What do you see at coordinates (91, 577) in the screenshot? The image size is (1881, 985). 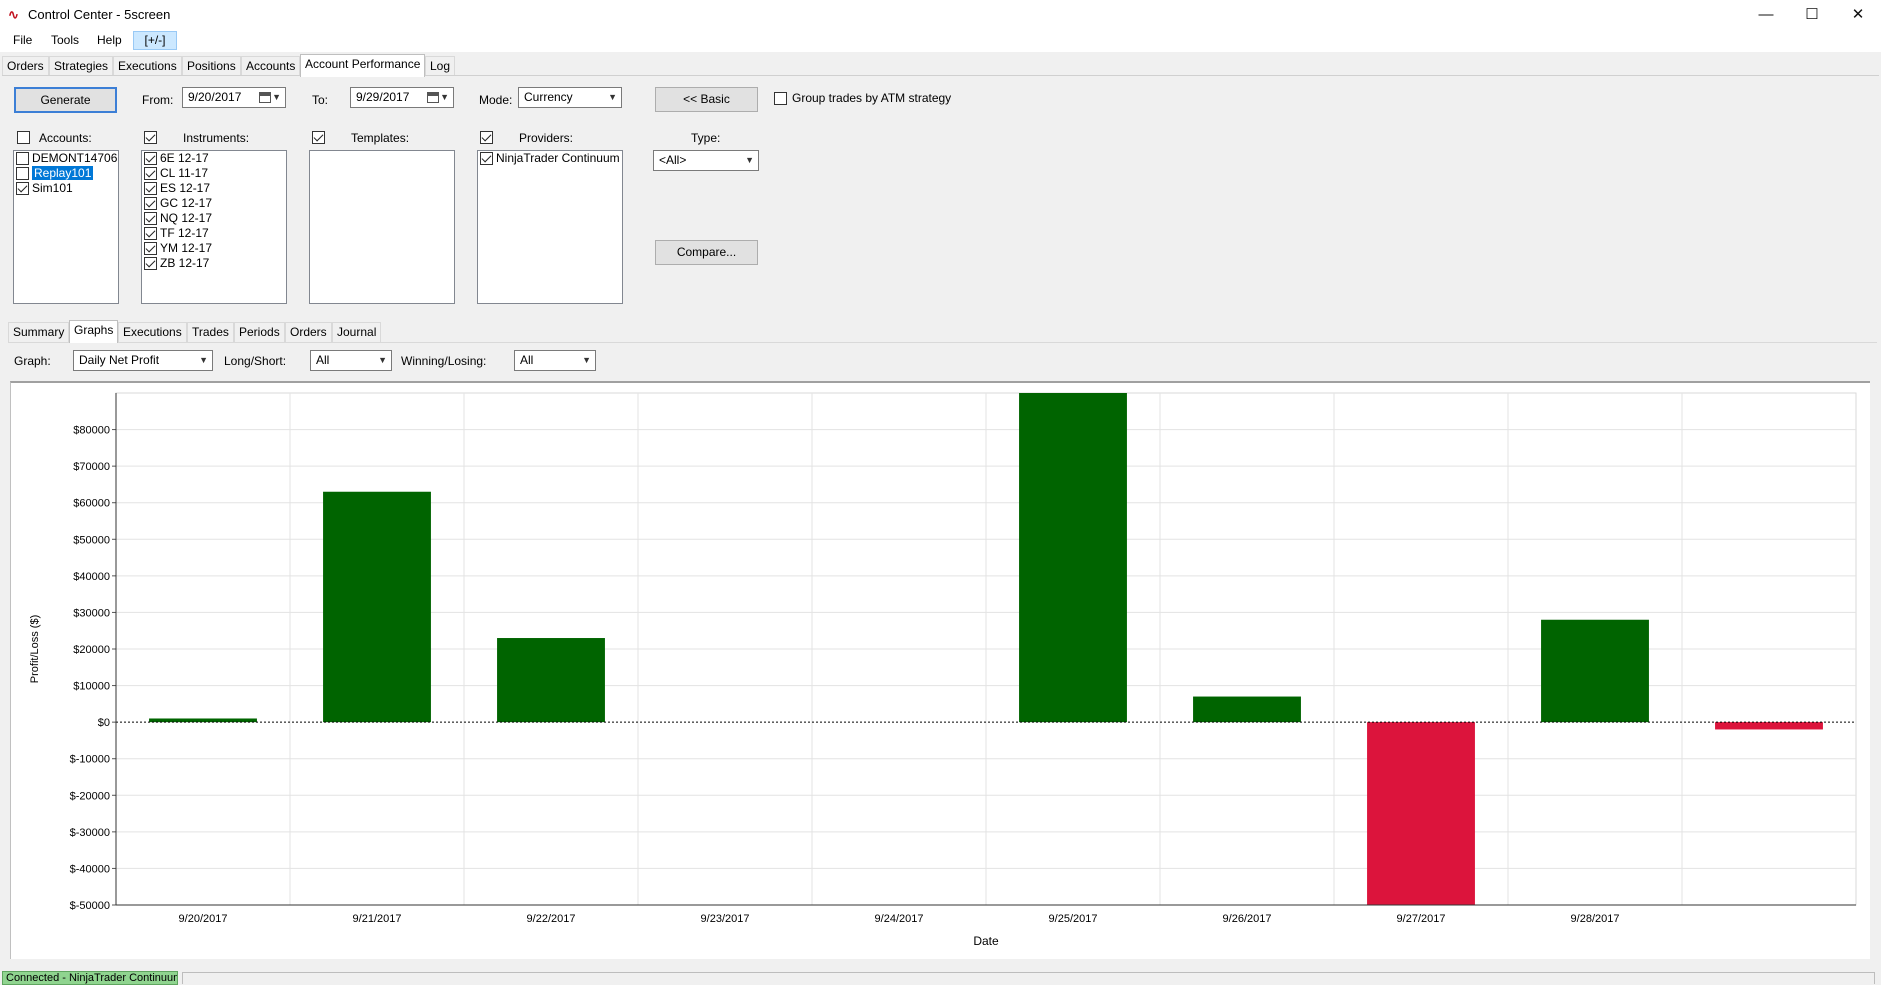 I see `y-tick-label: $40000` at bounding box center [91, 577].